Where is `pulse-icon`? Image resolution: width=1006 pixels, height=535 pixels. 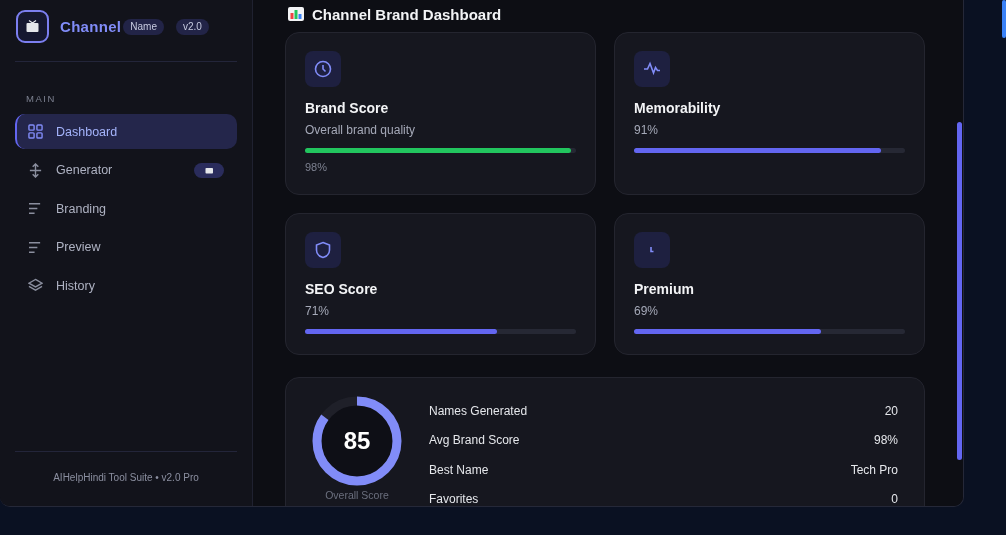
pulse-icon is located at coordinates (652, 69).